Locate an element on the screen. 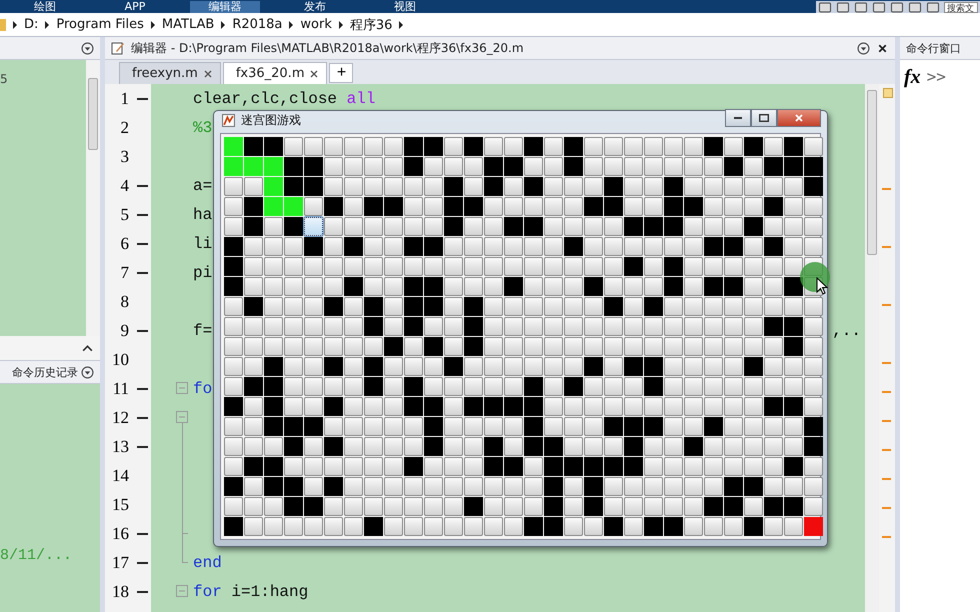 The image size is (980, 612). line-number: 15 is located at coordinates (120, 504).